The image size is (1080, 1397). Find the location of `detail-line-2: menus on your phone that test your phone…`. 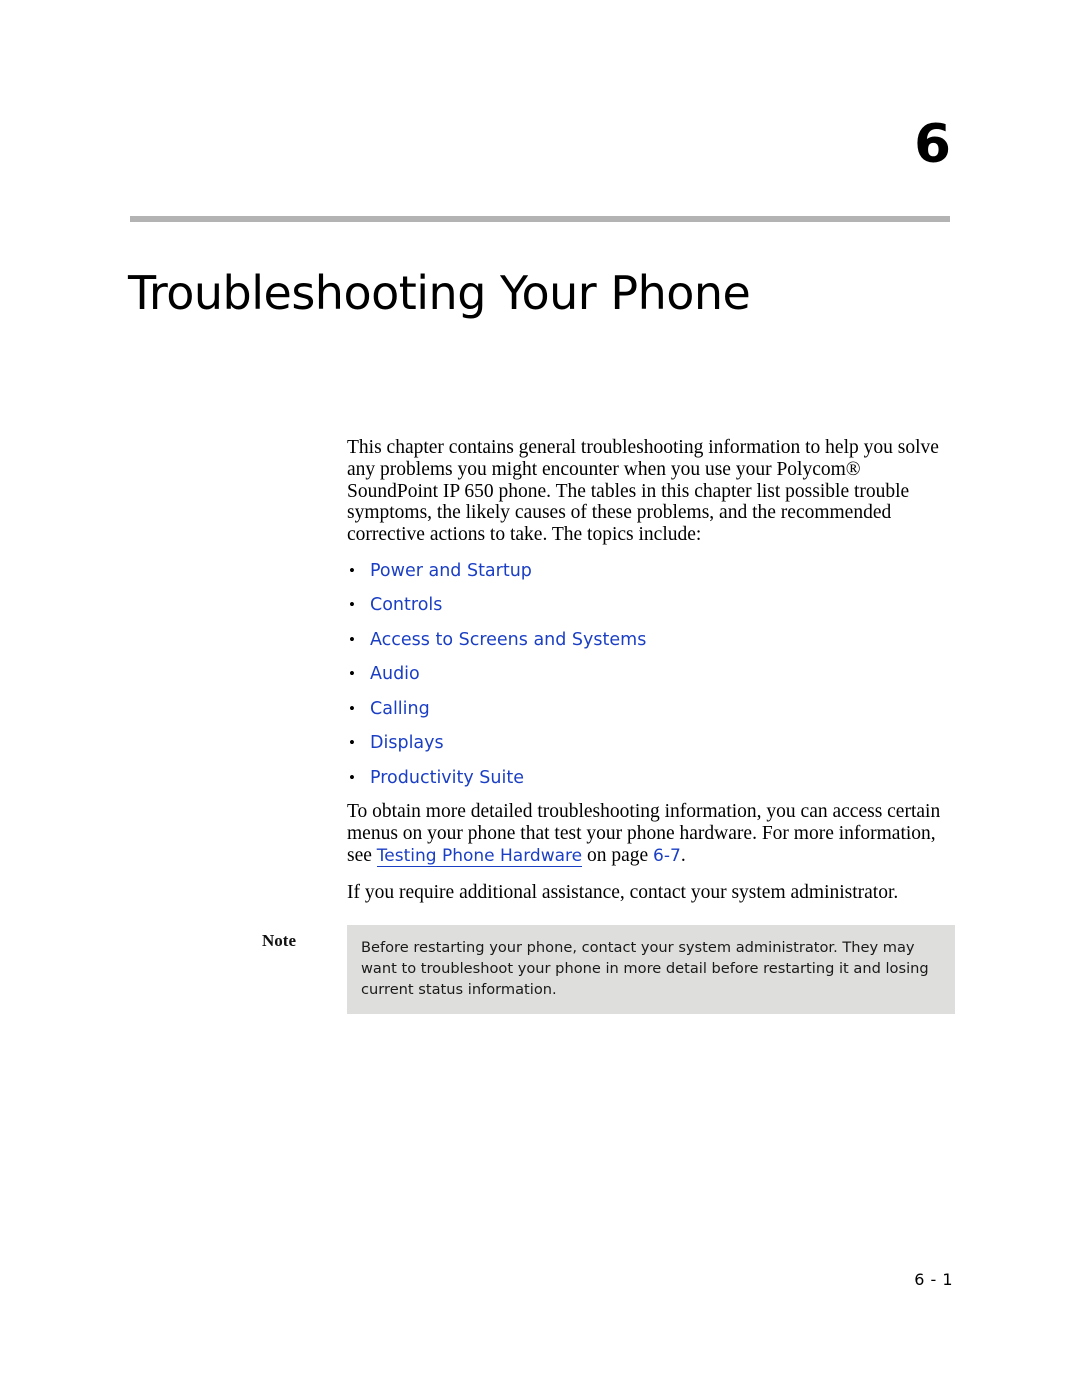

detail-line-2: menus on your phone that test your phone… is located at coordinates (641, 834).